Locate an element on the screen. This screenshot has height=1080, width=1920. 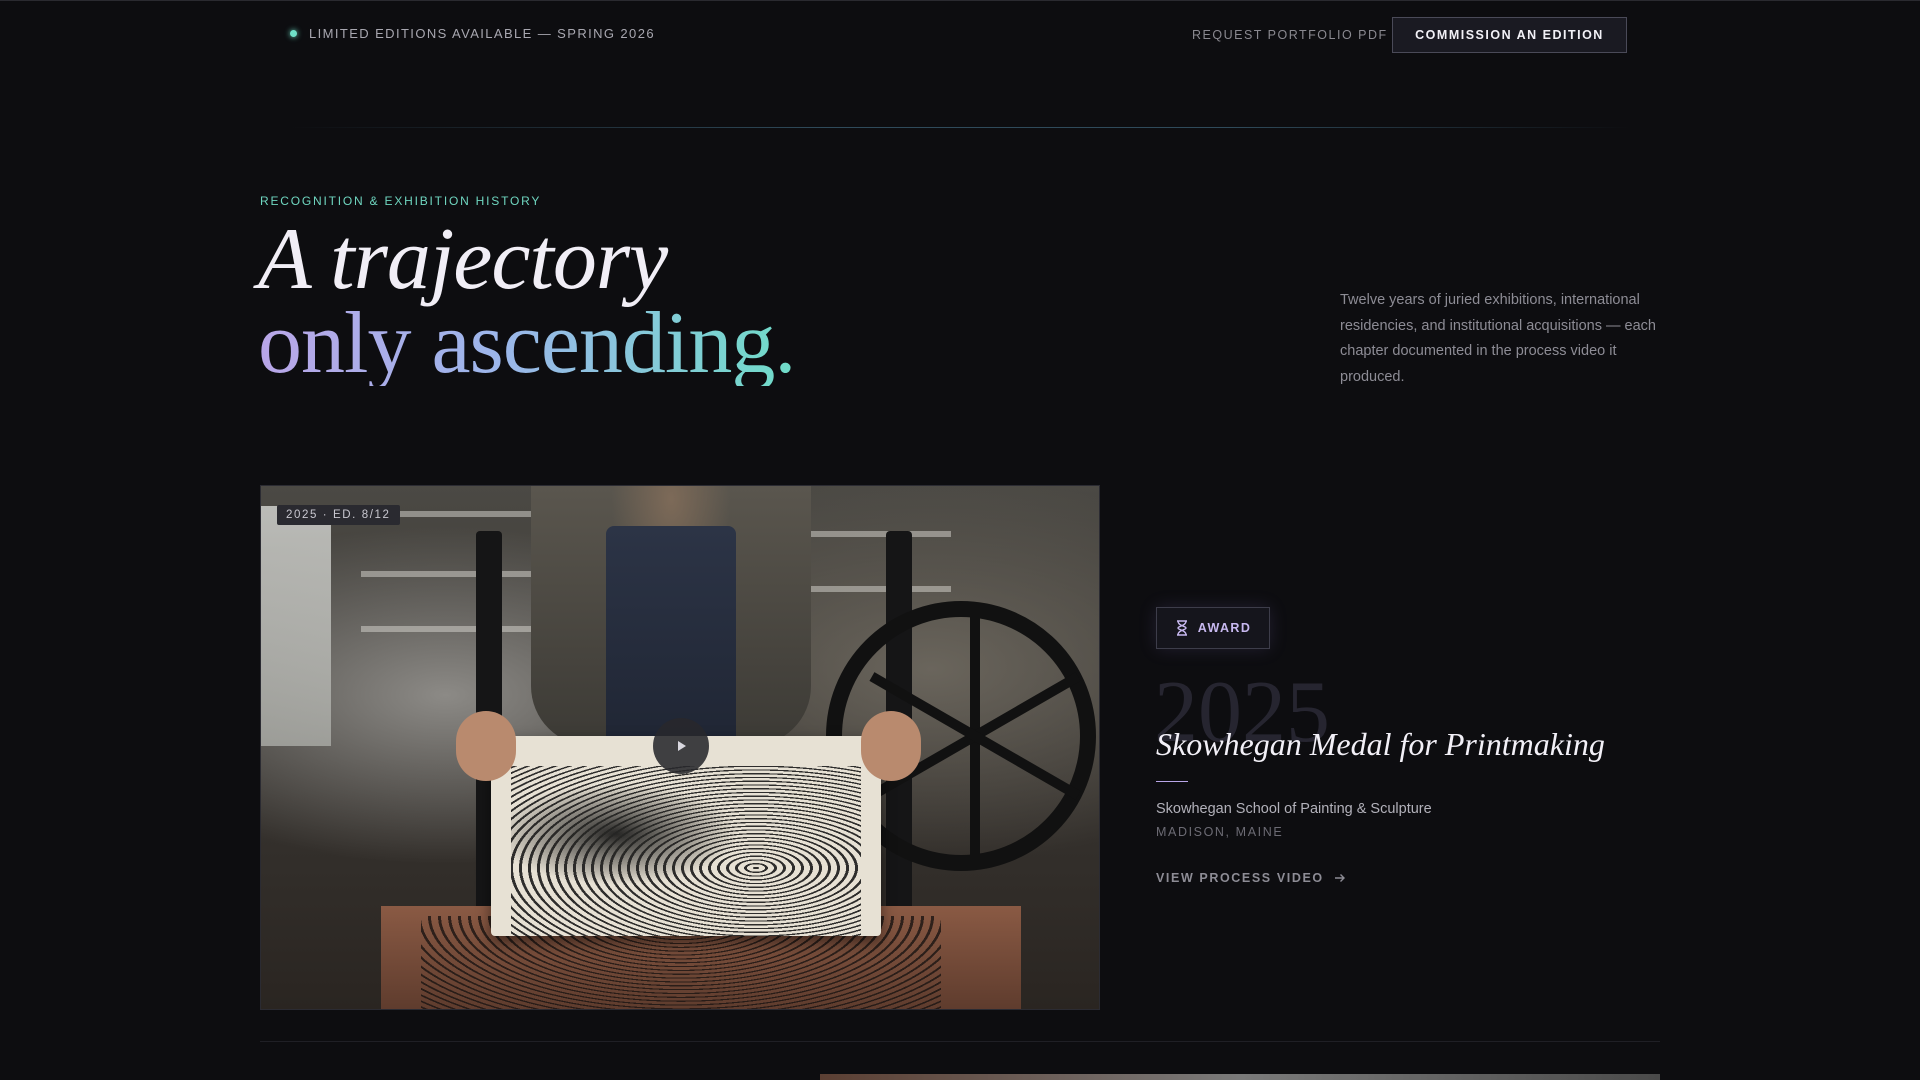
availability-notice: LIMITED EDITIONS AVAILABLE — SPRING 2026 is located at coordinates (472, 33).